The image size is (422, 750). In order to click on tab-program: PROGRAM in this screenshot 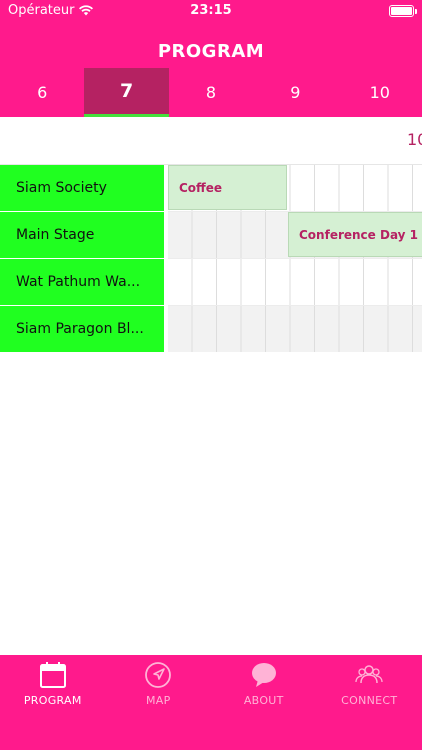, I will do `click(53, 702)`.